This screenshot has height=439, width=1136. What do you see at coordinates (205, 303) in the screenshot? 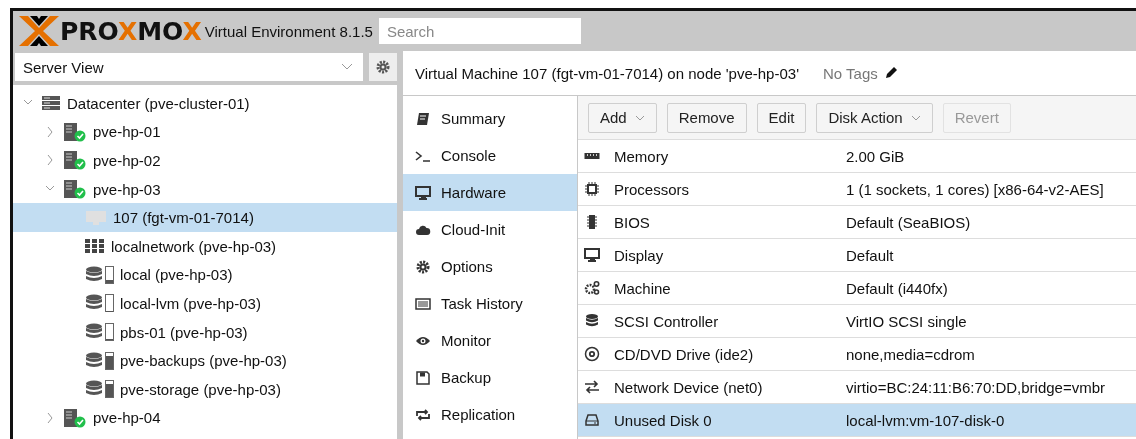
I see `tree-item: local-lvm (pve-hp-03)` at bounding box center [205, 303].